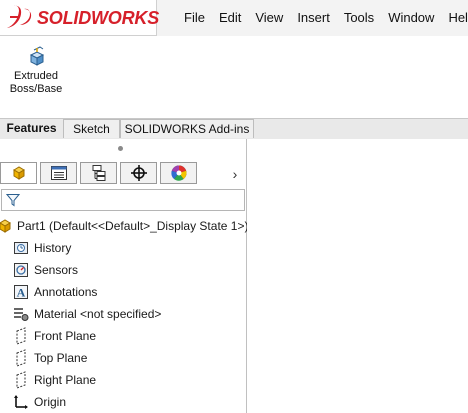  What do you see at coordinates (98, 18) in the screenshot?
I see `brand-name: SOLIDWORKS` at bounding box center [98, 18].